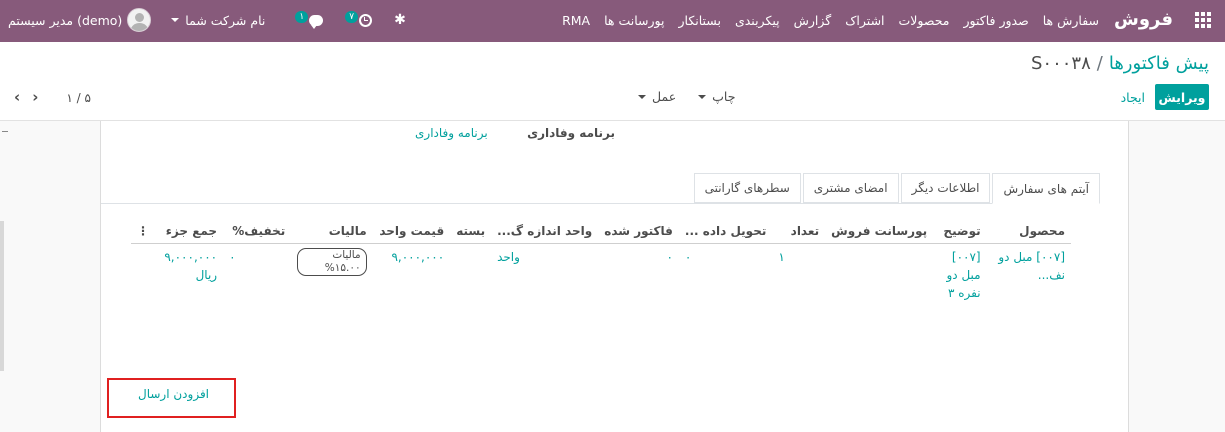  Describe the element at coordinates (1028, 231) in the screenshot. I see `col-product: محصول` at that location.